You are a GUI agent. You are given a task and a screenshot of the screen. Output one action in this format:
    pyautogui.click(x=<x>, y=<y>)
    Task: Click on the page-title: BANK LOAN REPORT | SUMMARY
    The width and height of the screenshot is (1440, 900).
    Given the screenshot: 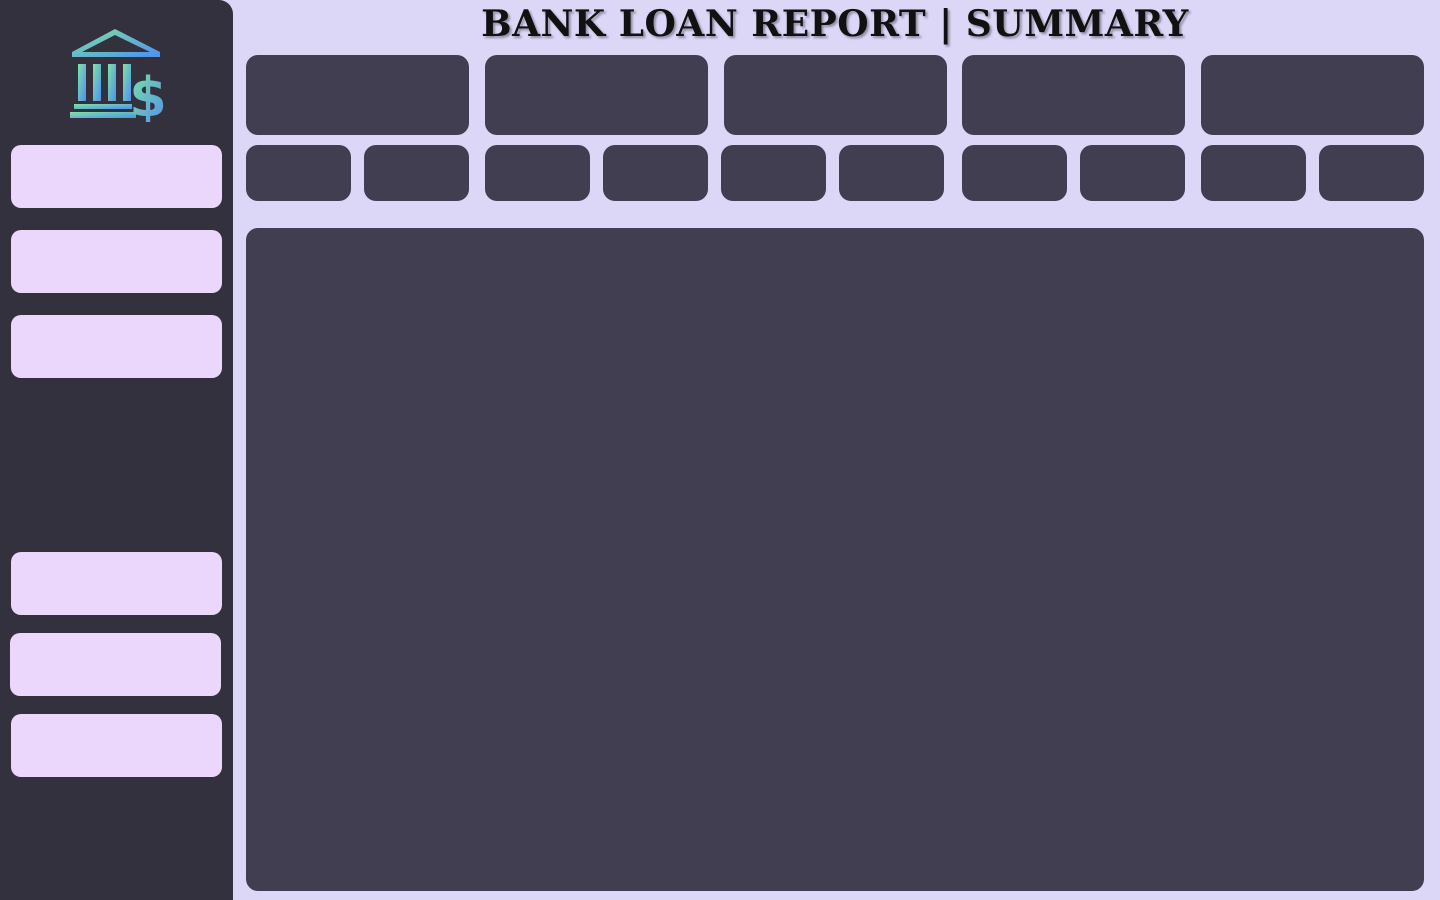 What is the action you would take?
    pyautogui.click(x=835, y=24)
    